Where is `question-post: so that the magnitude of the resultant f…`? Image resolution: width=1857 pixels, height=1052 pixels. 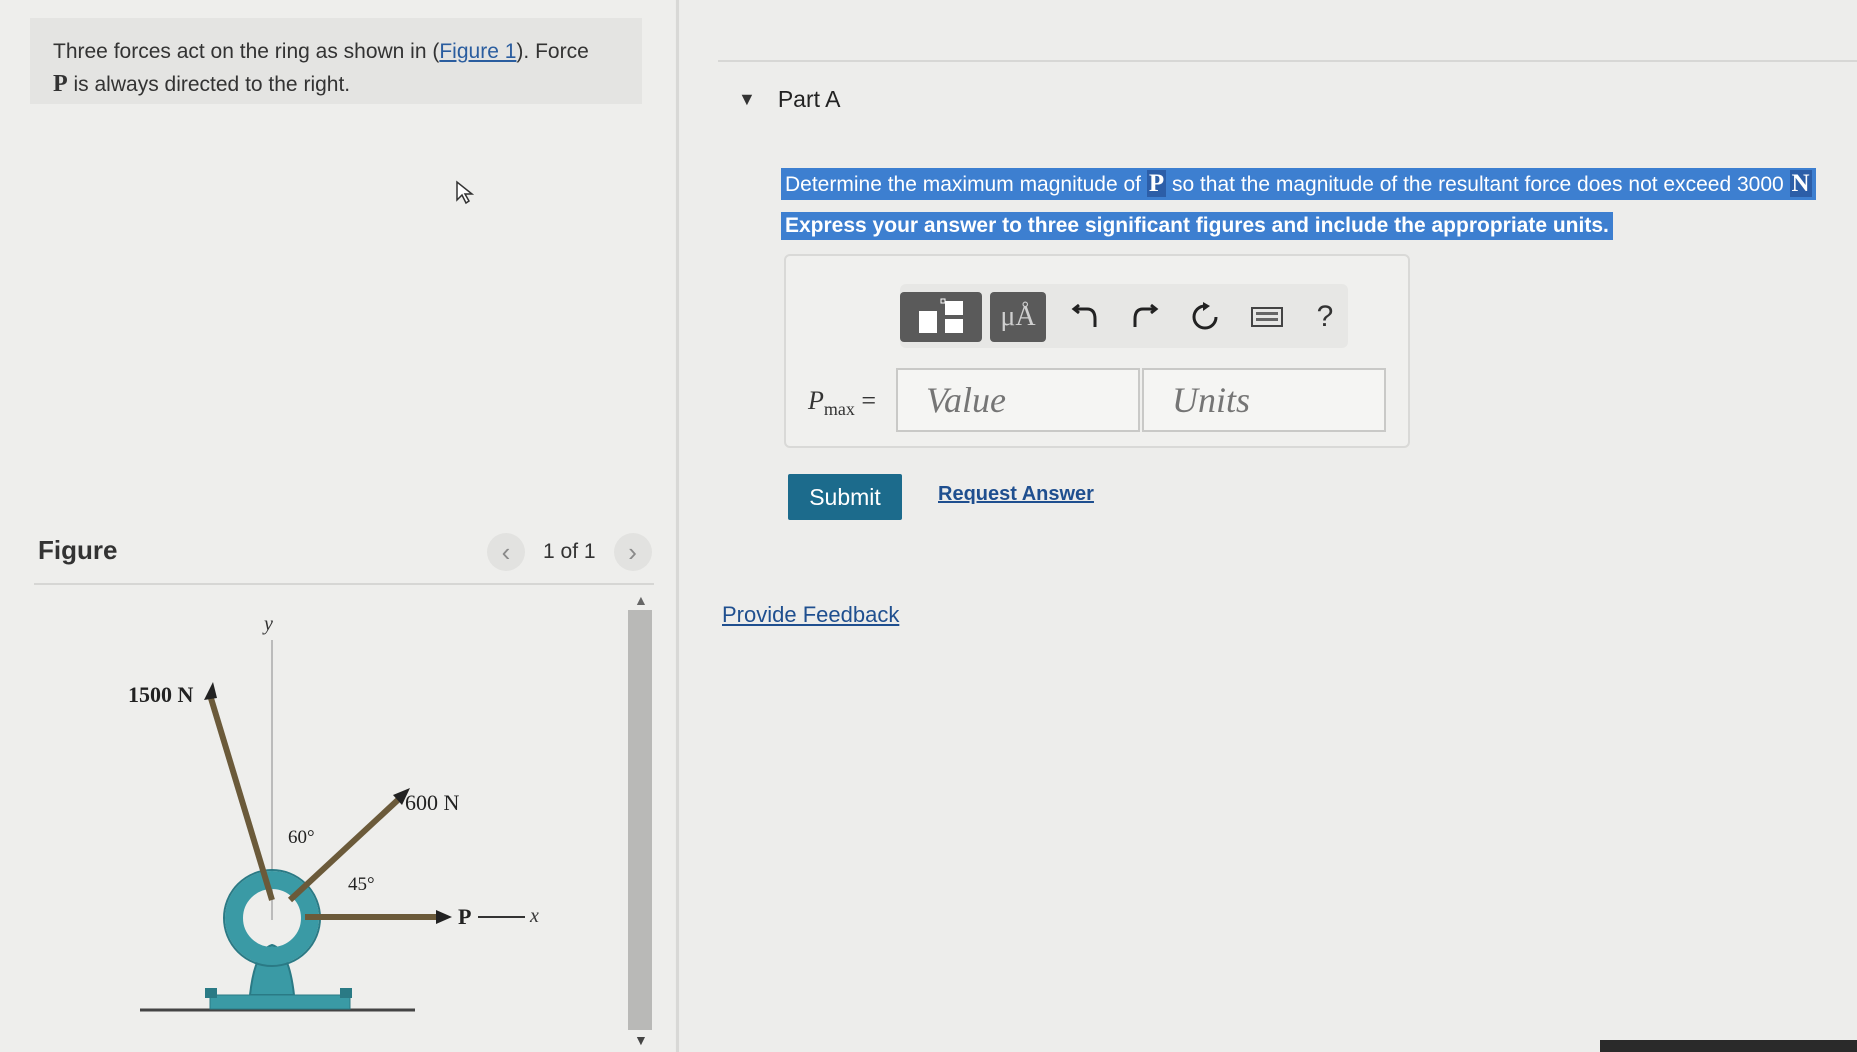 question-post: so that the magnitude of the resultant f… is located at coordinates (1478, 184).